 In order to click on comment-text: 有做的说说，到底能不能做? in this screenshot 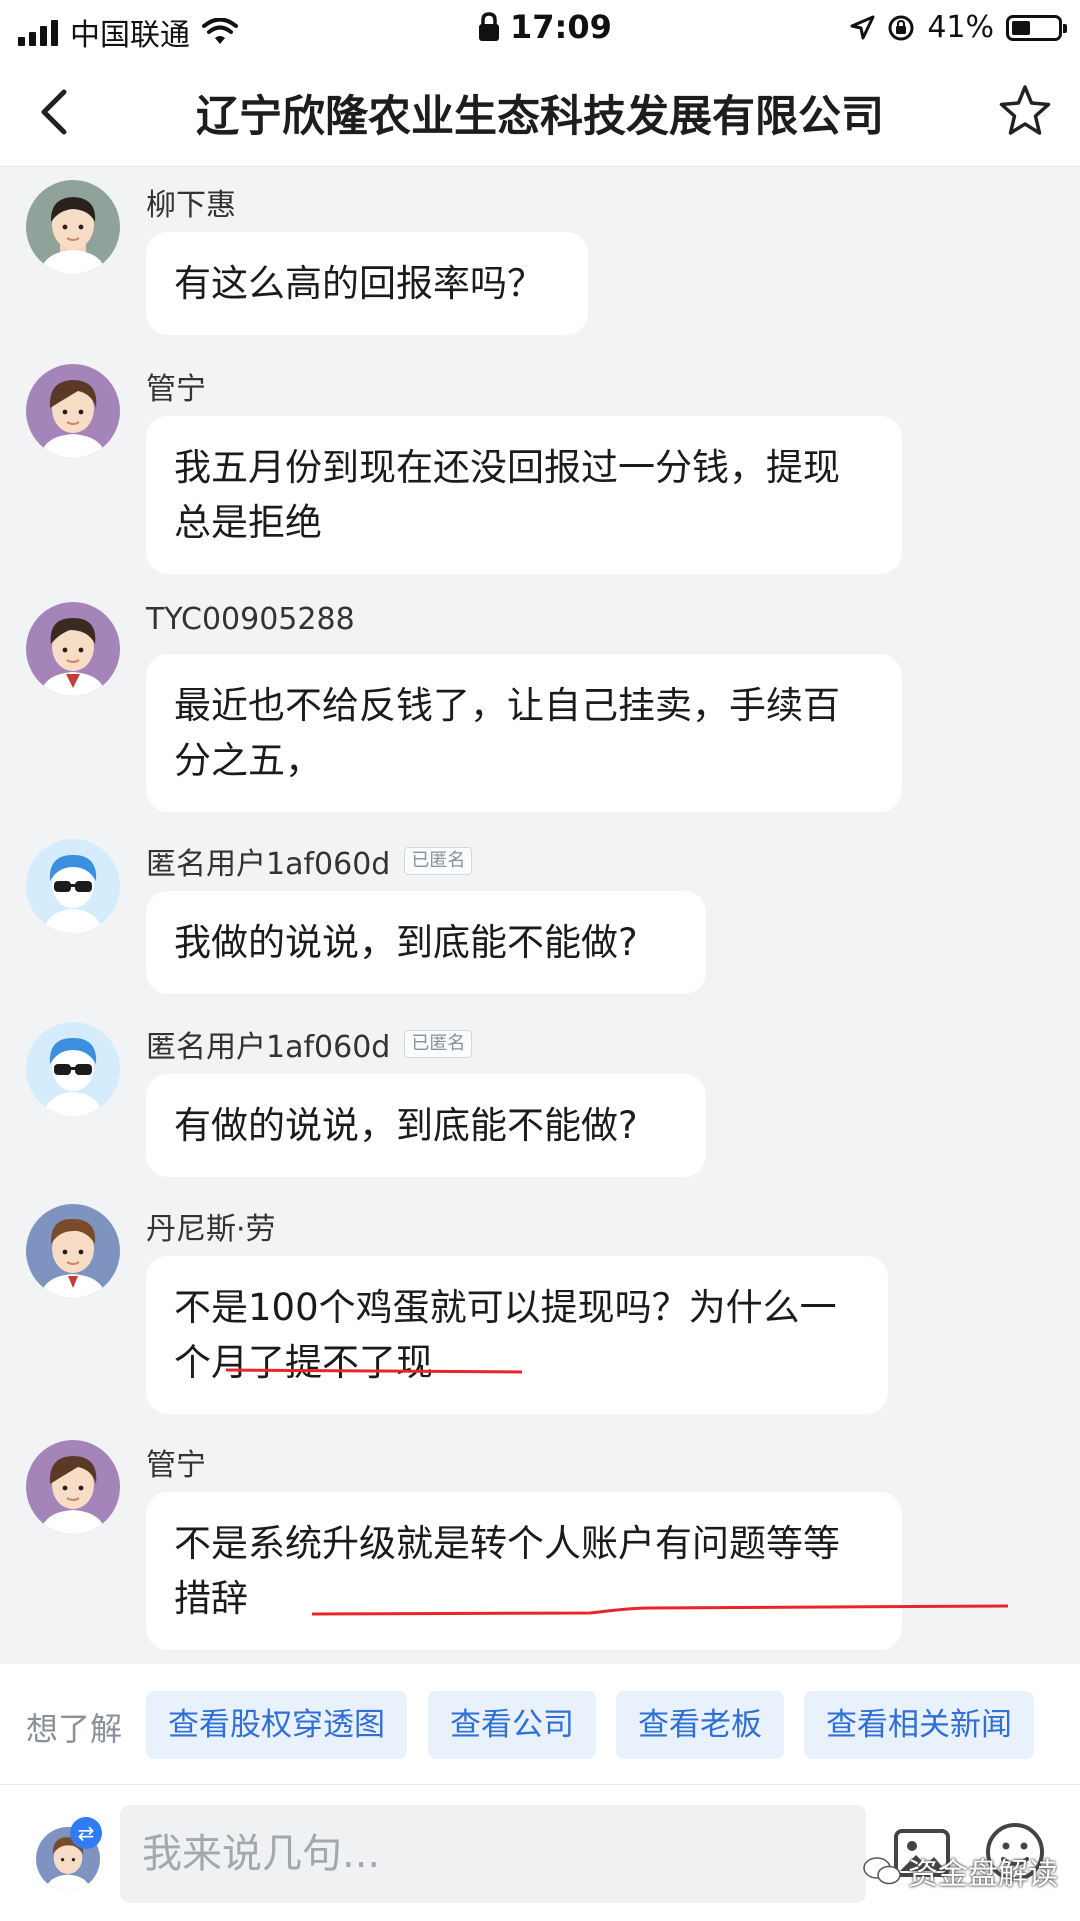, I will do `click(406, 1125)`.